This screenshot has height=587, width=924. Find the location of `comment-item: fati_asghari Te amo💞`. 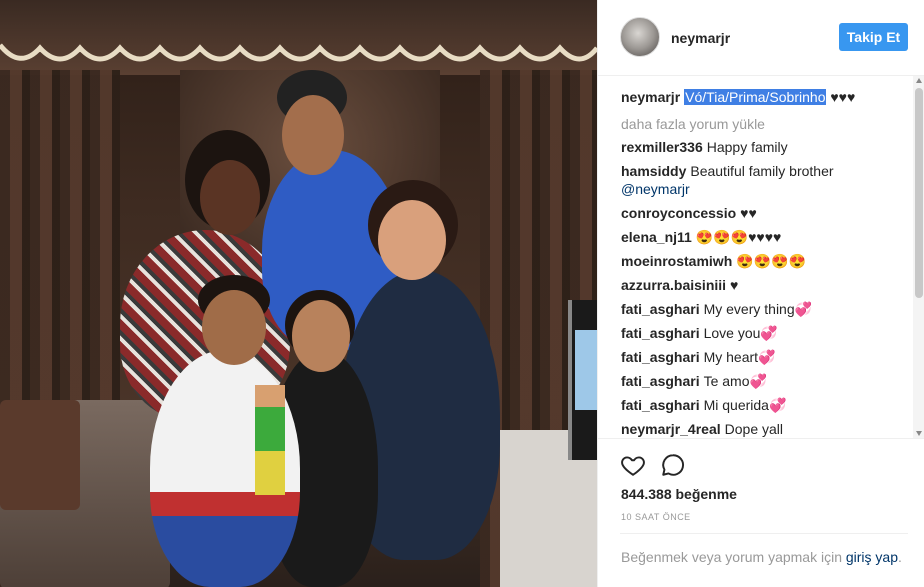

comment-item: fati_asghari Te amo💞 is located at coordinates (765, 381).